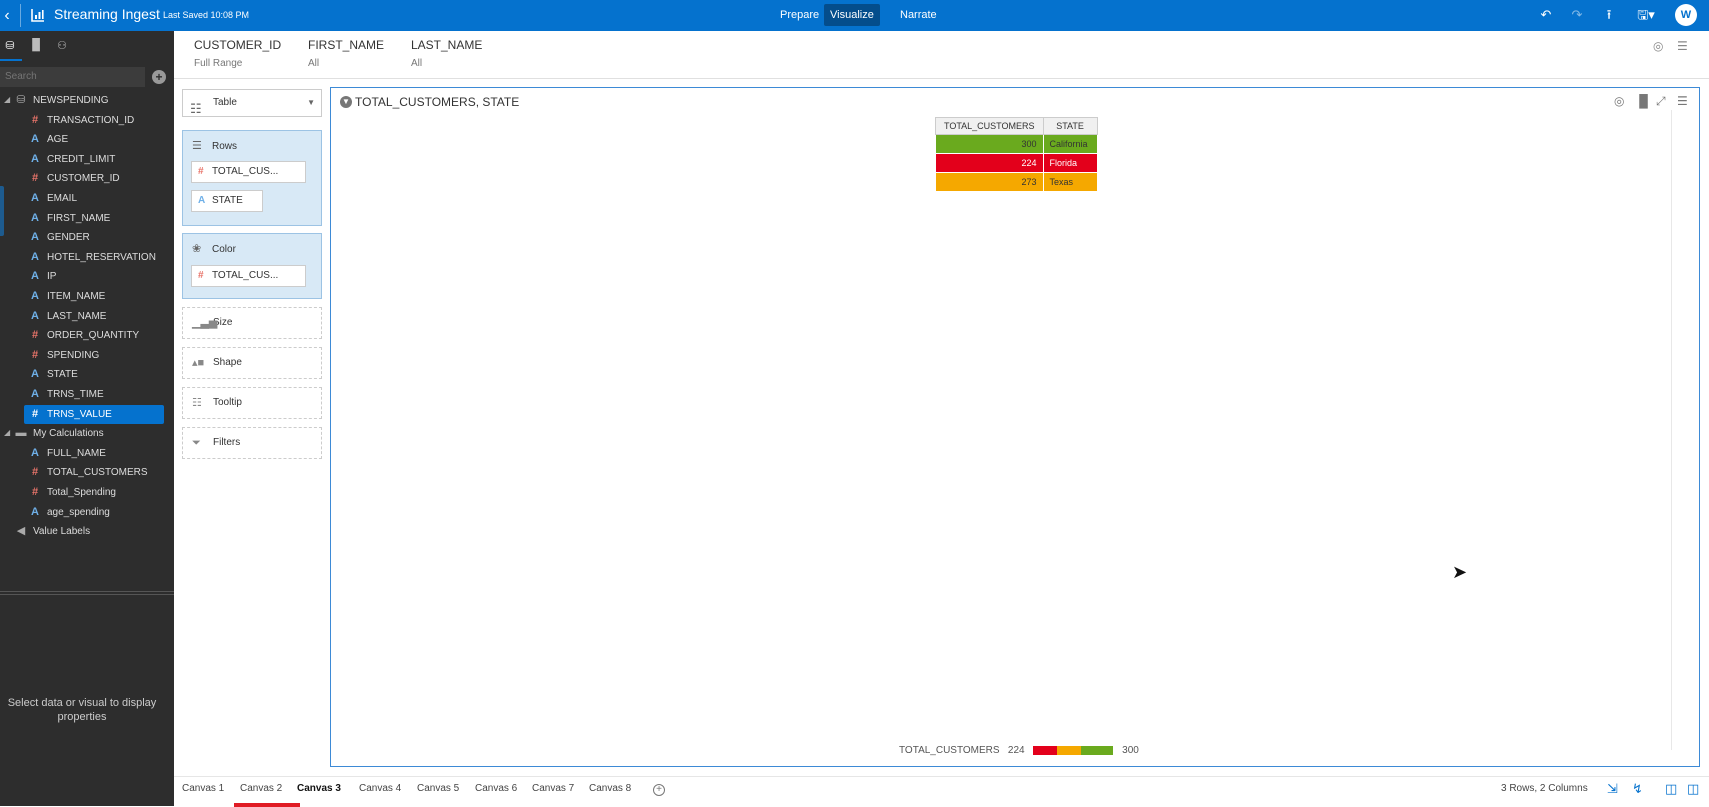  What do you see at coordinates (252, 363) in the screenshot?
I see `shape-drop-zone: ▴■ Shape` at bounding box center [252, 363].